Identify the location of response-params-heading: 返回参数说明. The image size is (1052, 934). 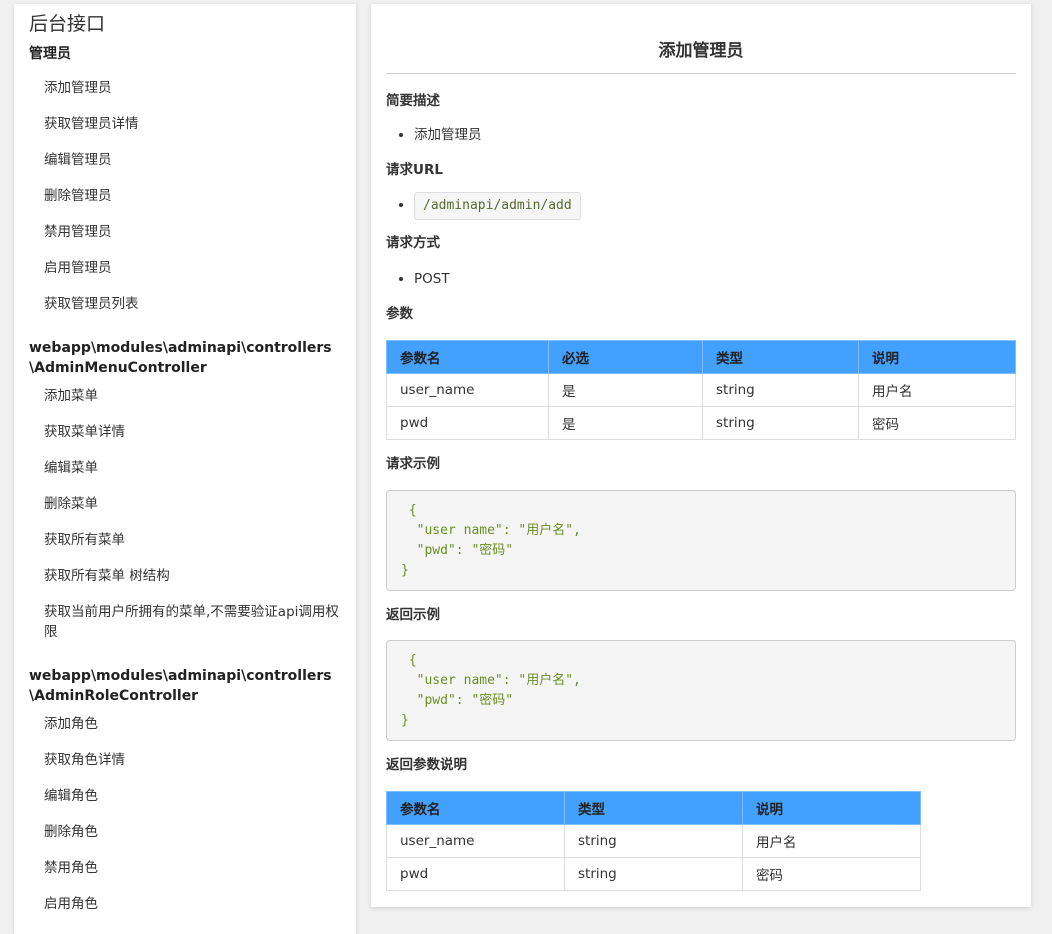
(426, 765).